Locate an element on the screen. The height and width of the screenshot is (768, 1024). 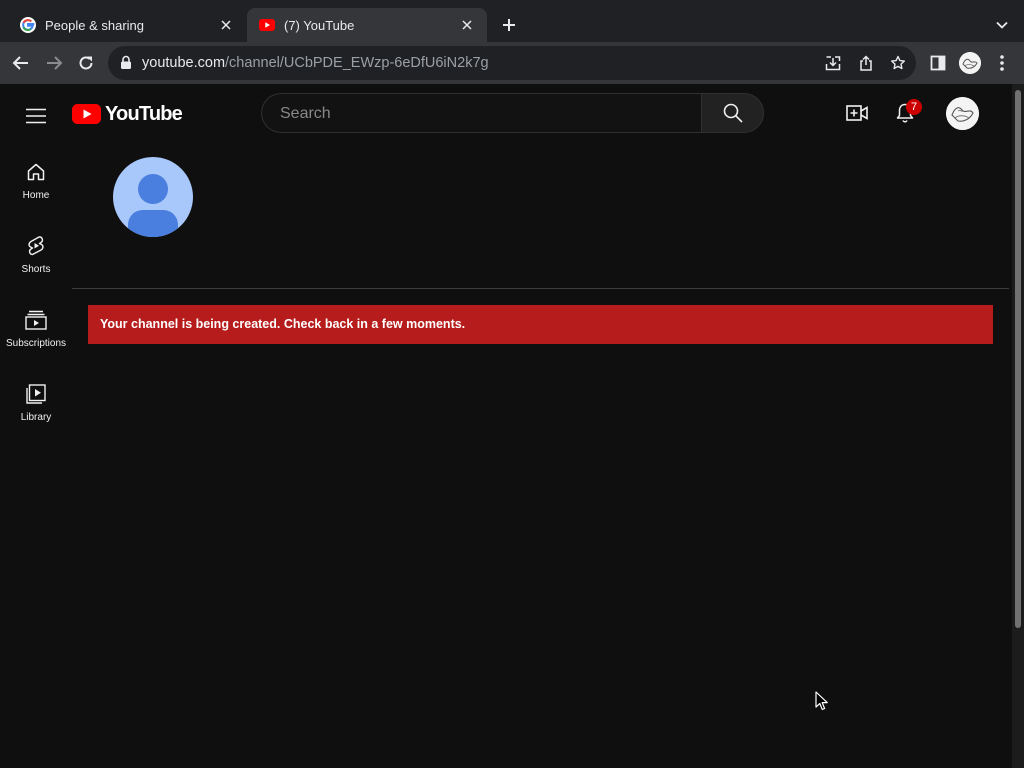
search-box is located at coordinates (481, 113).